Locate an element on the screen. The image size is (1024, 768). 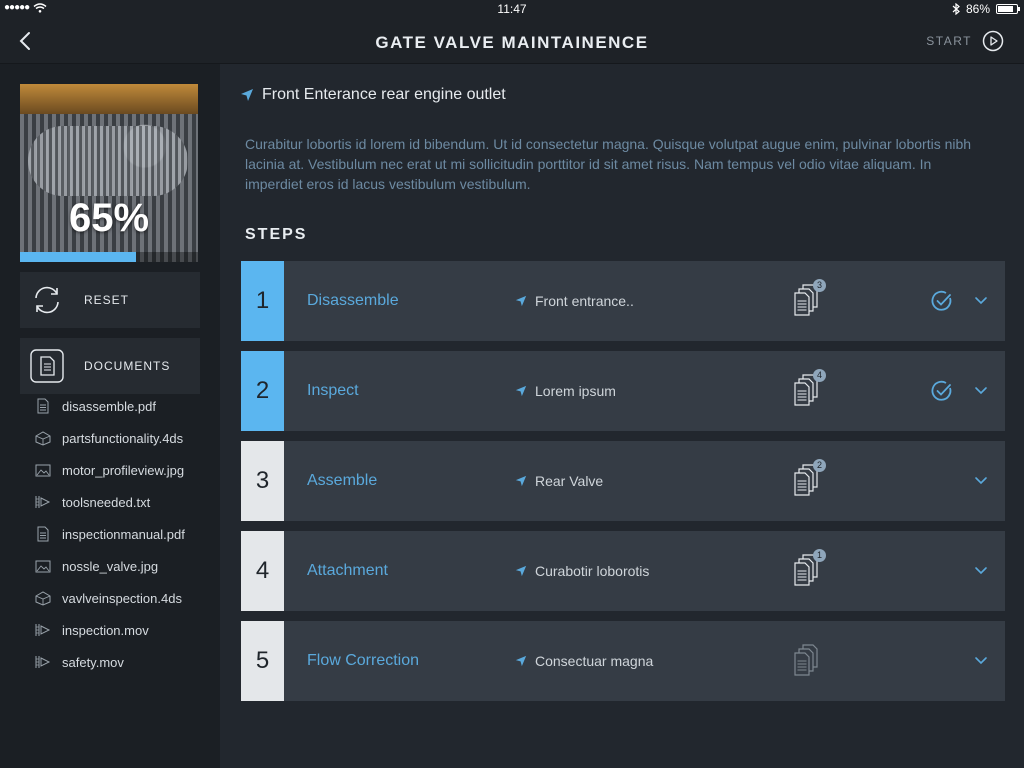
progress-percent: 65% is located at coordinates (109, 218).